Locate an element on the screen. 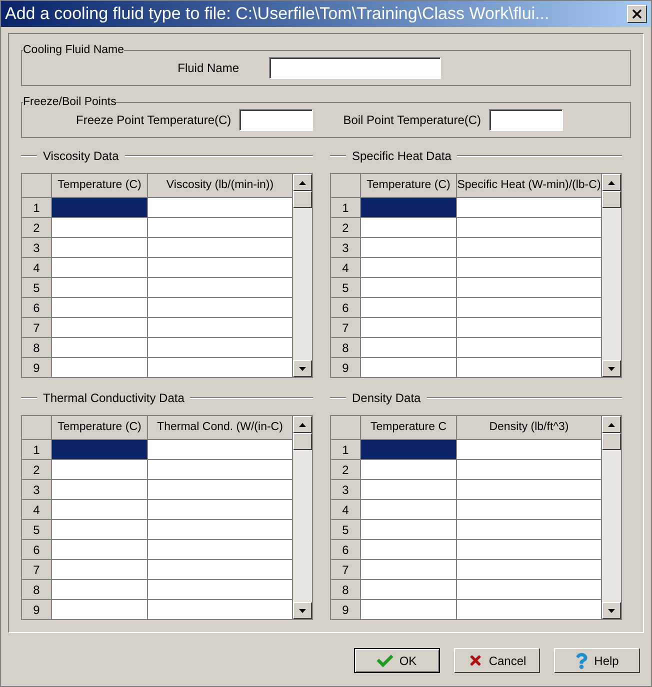  help-button: Help is located at coordinates (597, 660).